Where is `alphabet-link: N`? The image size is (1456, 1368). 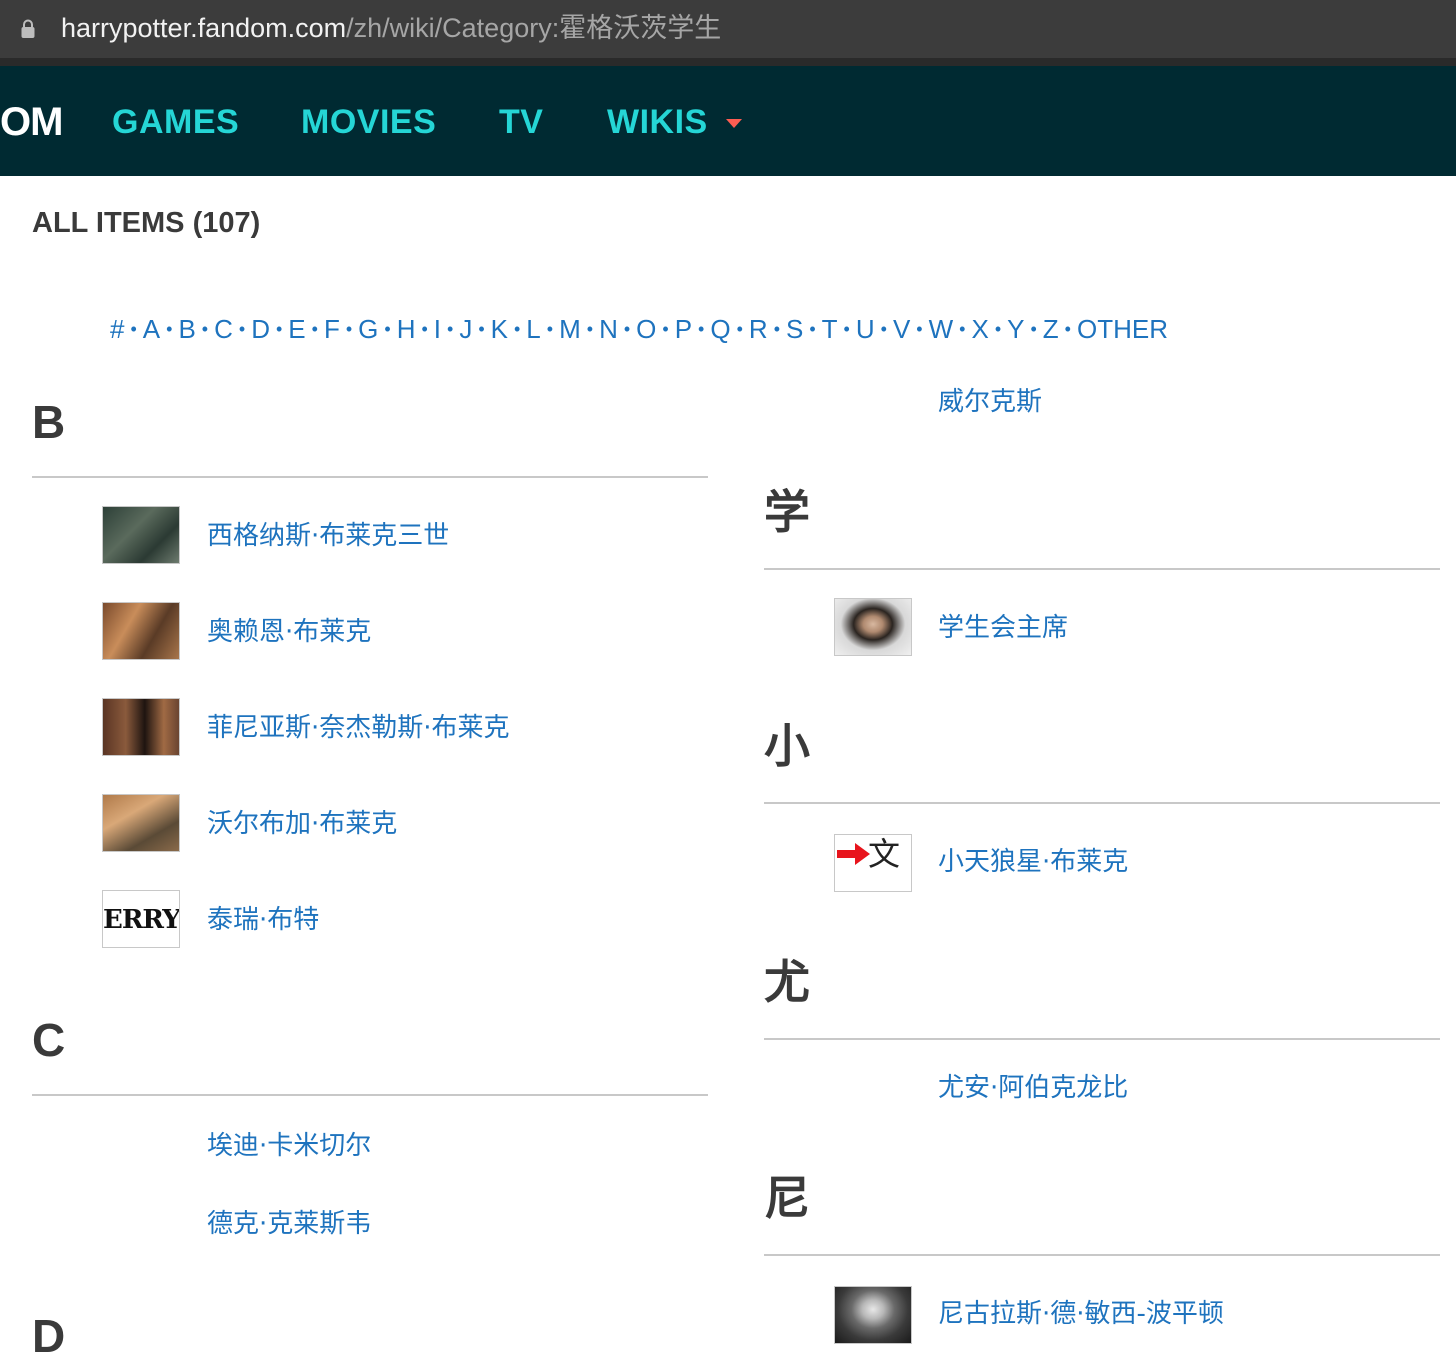 alphabet-link: N is located at coordinates (608, 329).